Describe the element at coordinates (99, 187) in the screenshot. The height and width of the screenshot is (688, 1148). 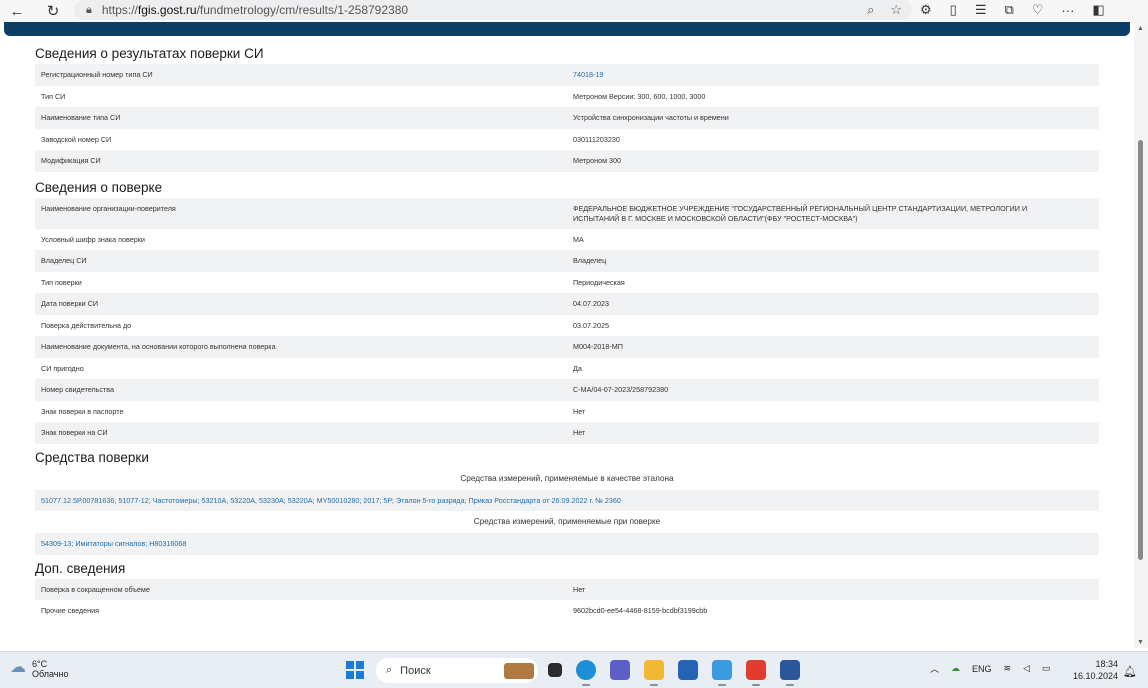
I see `verification-section-title: Сведения о поверке` at that location.